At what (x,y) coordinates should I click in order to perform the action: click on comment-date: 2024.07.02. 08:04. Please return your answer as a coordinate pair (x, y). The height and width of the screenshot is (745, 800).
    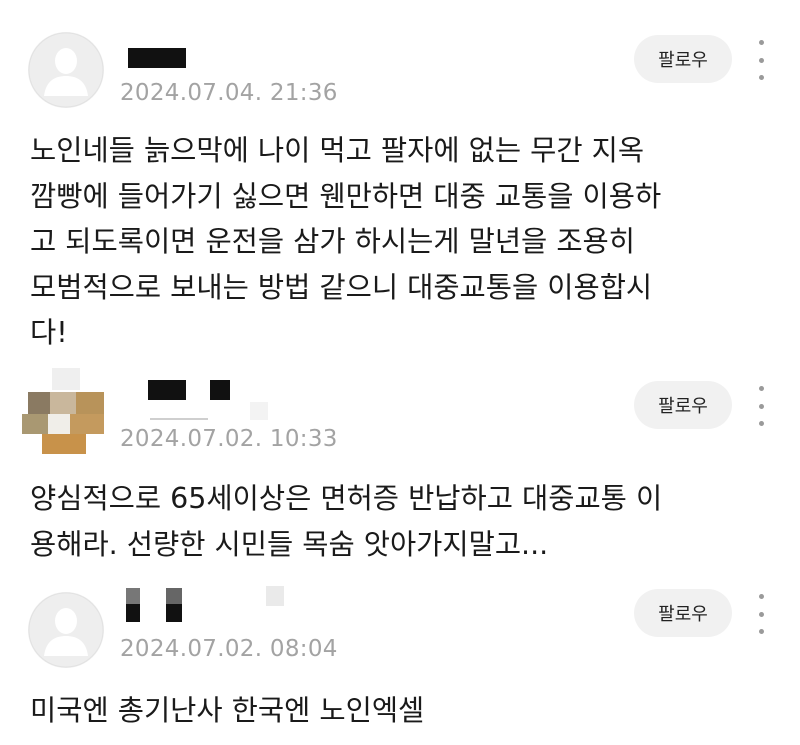
    Looking at the image, I should click on (229, 649).